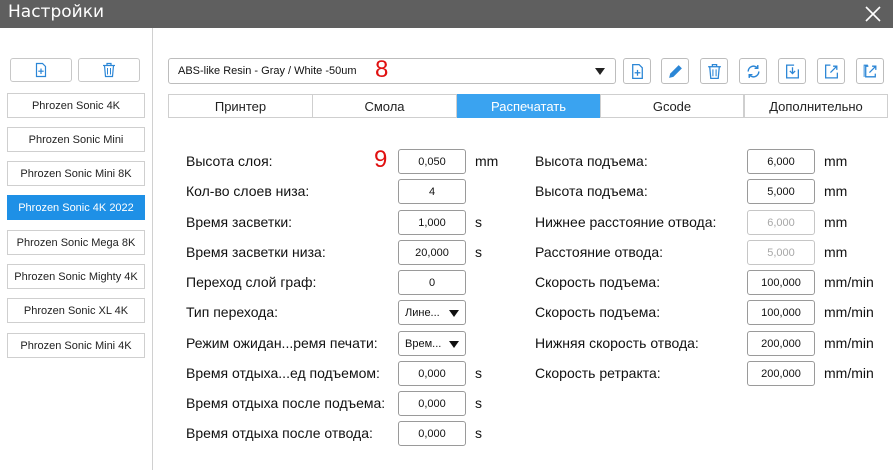  I want to click on title-bar: Настройки, so click(446, 14).